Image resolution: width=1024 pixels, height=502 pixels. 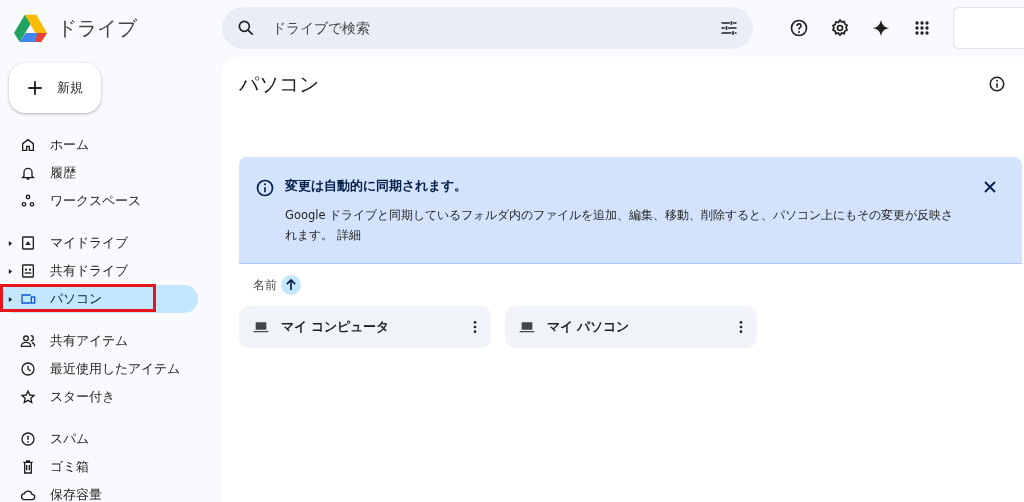 What do you see at coordinates (35, 88) in the screenshot?
I see `plus-icon` at bounding box center [35, 88].